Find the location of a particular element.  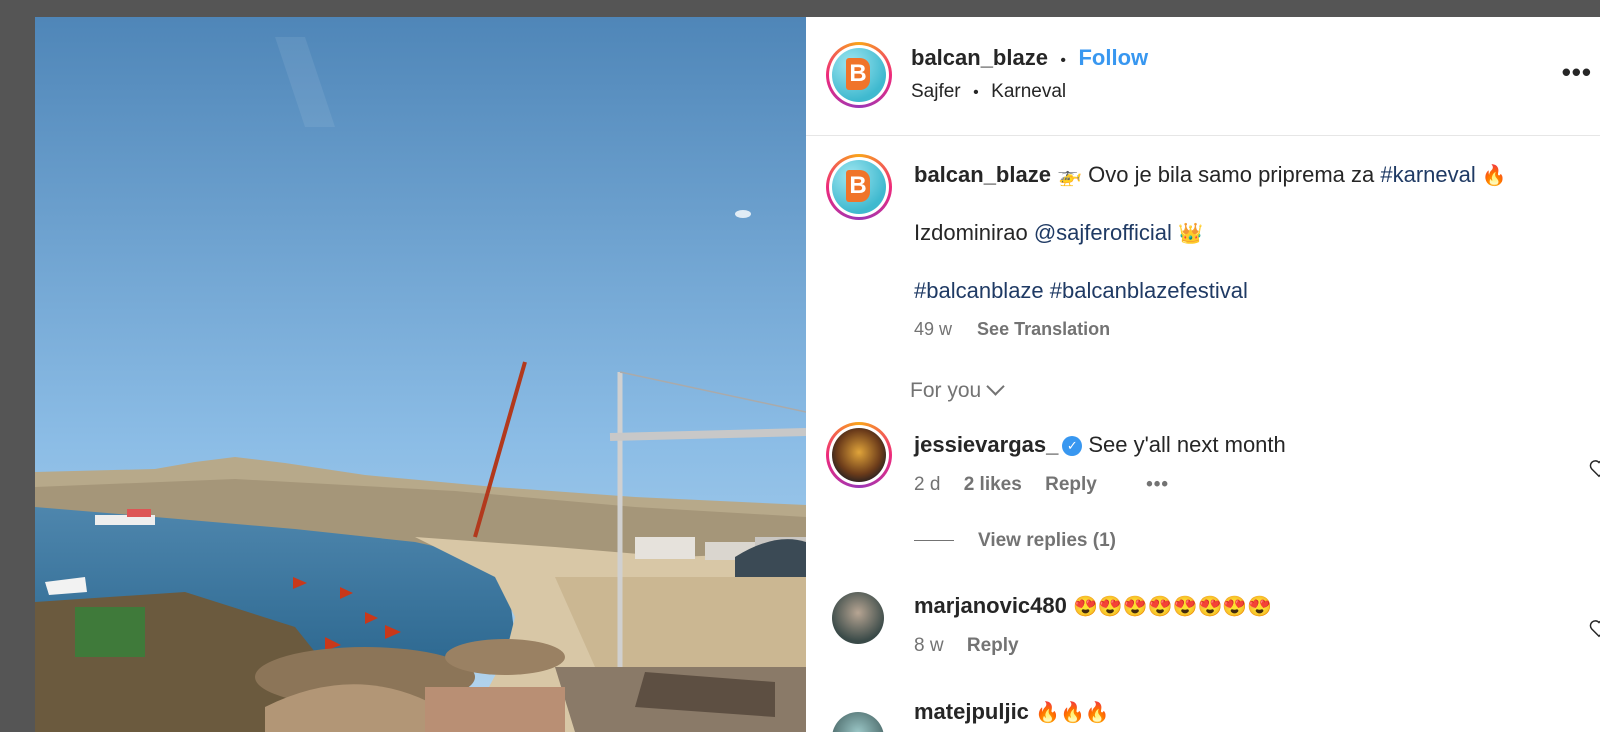

crown-emoji: 👑 is located at coordinates (1190, 234).